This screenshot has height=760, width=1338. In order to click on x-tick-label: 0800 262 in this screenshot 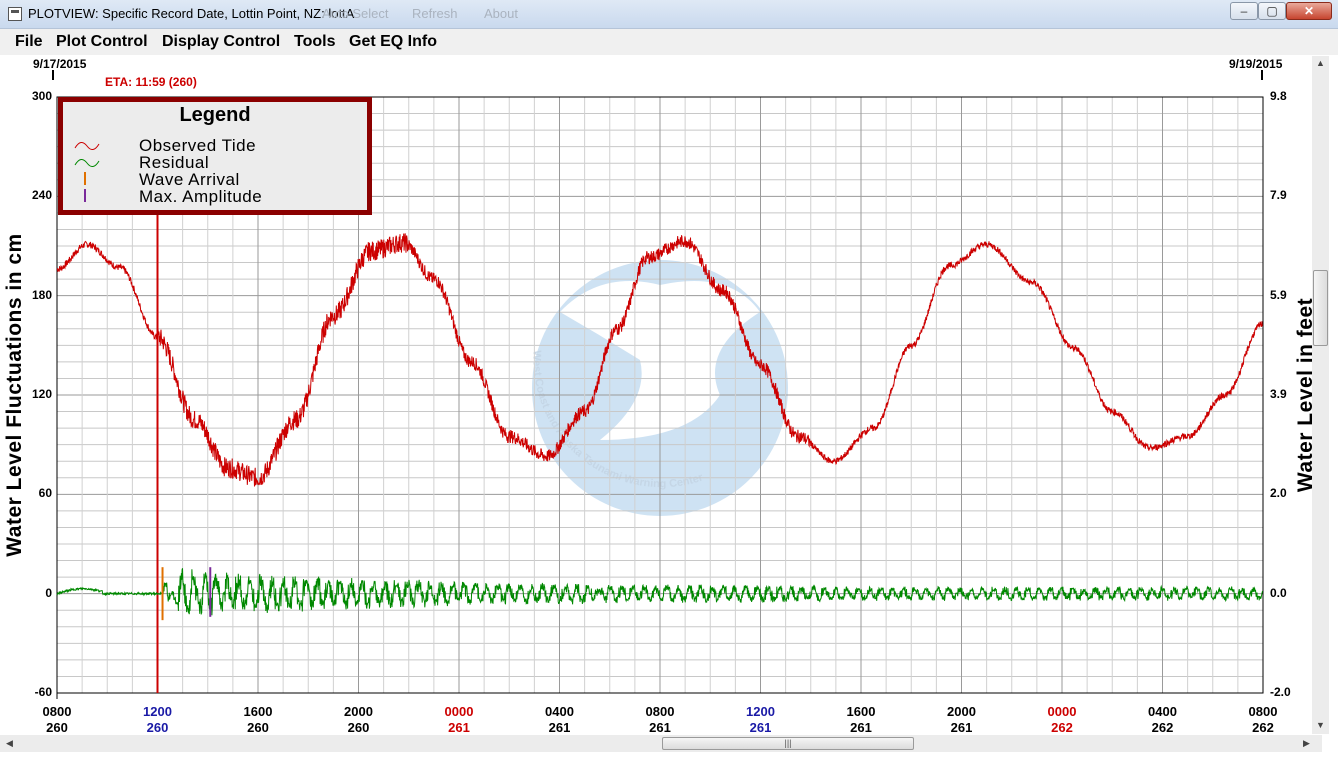, I will do `click(1263, 720)`.